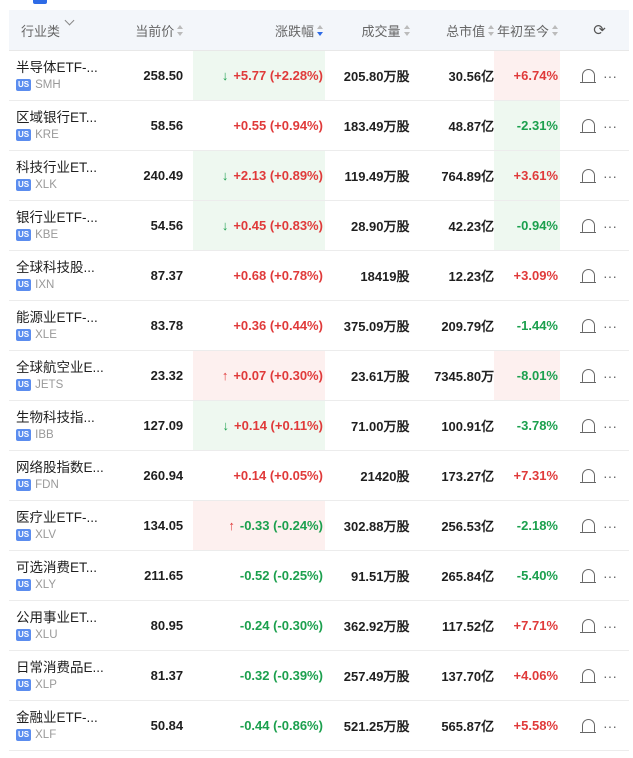  What do you see at coordinates (63, 27) in the screenshot?
I see `industry-filter: 行业类` at bounding box center [63, 27].